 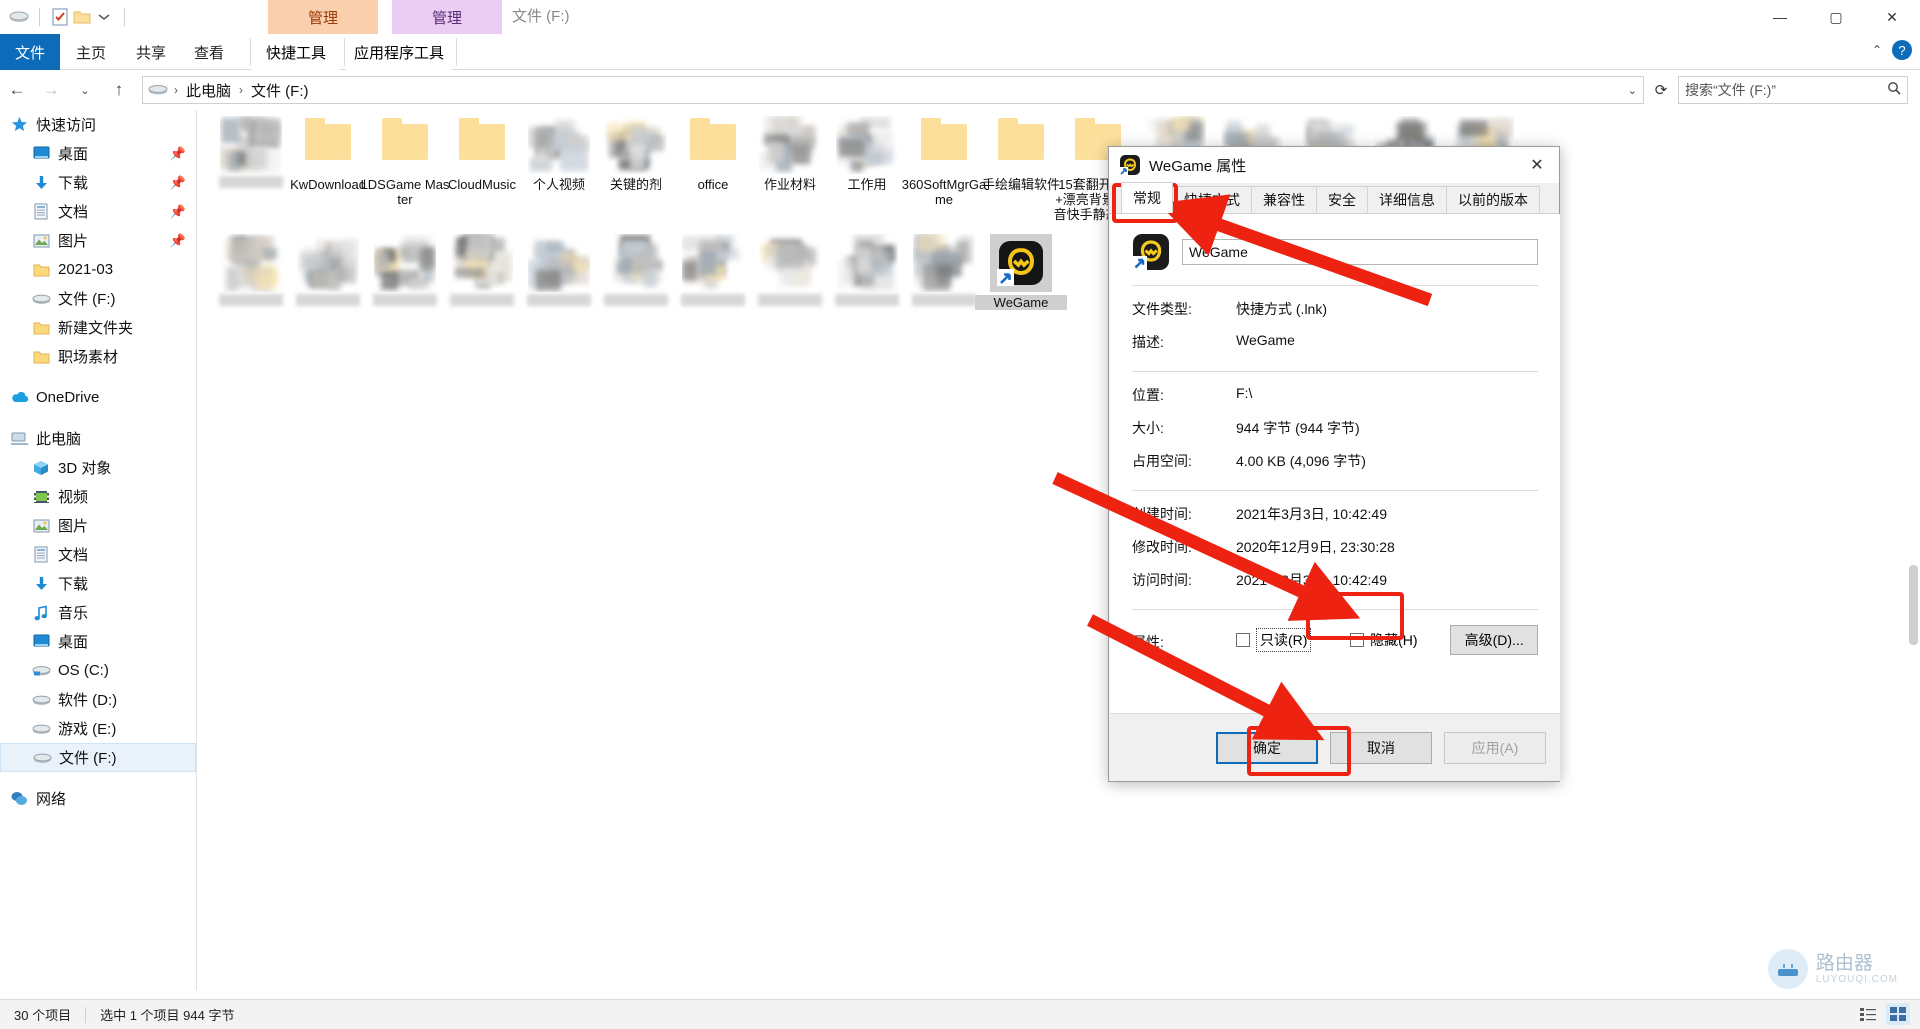 I want to click on breadcrumb-chevron-down-icon: ⌄, so click(x=1632, y=90).